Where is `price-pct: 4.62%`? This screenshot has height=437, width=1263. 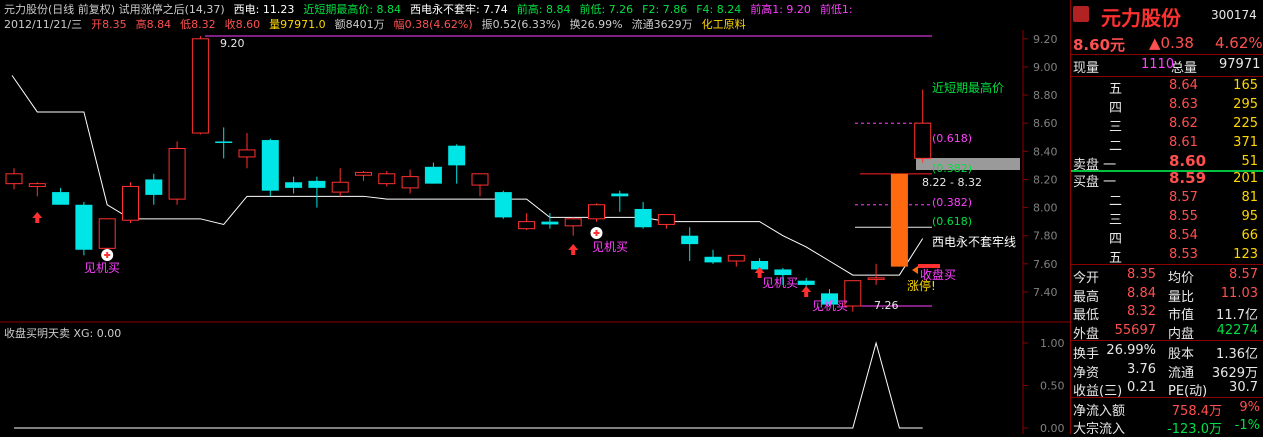
price-pct: 4.62% is located at coordinates (1239, 43).